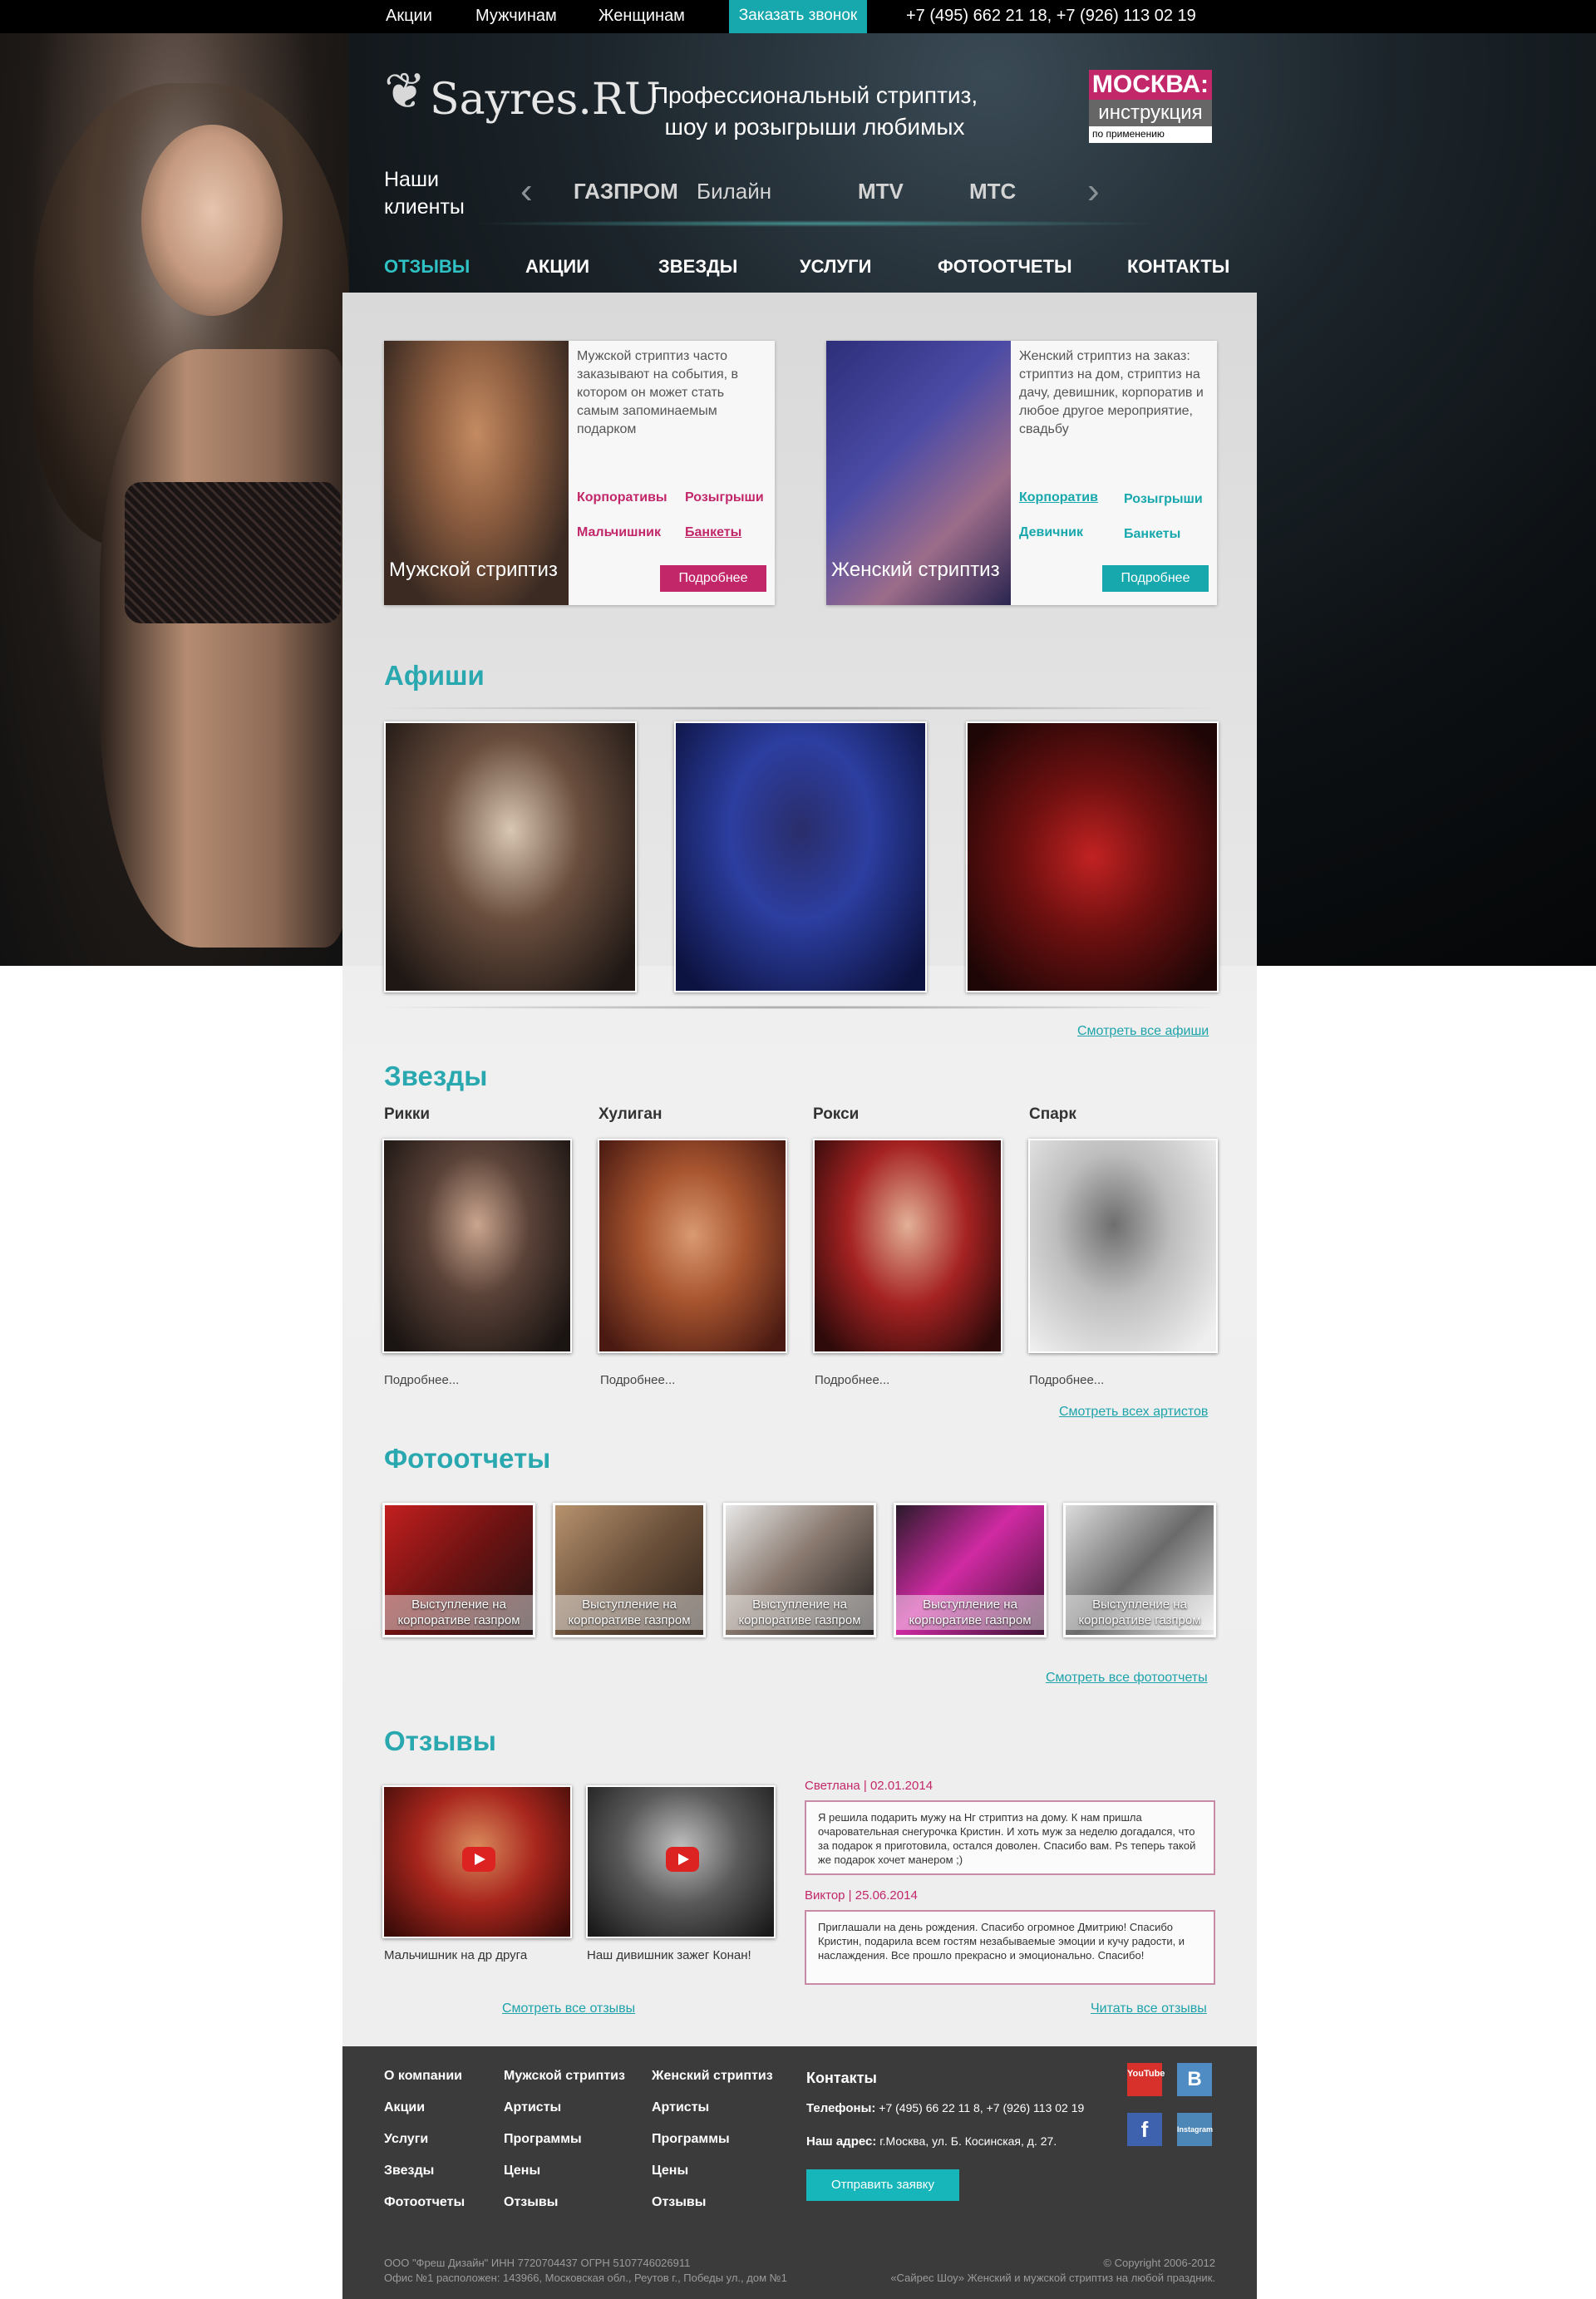 The image size is (1596, 2299). I want to click on footer-contacts-title: Контакты, so click(841, 2078).